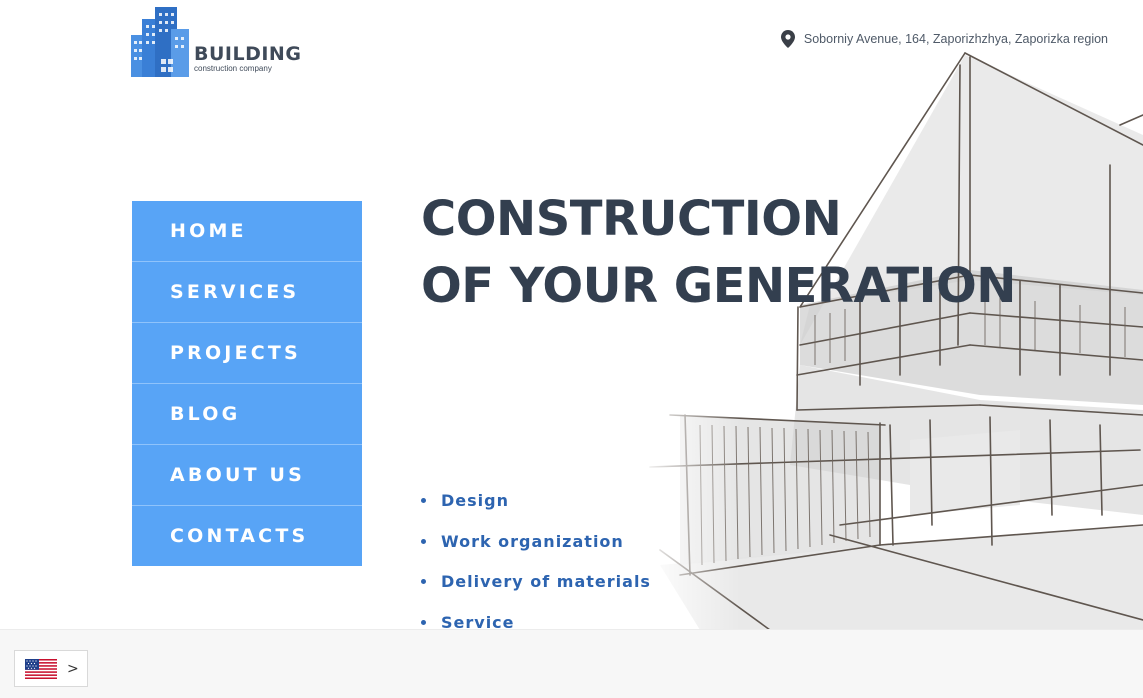 This screenshot has width=1143, height=698. I want to click on list-item: Work organization, so click(536, 541).